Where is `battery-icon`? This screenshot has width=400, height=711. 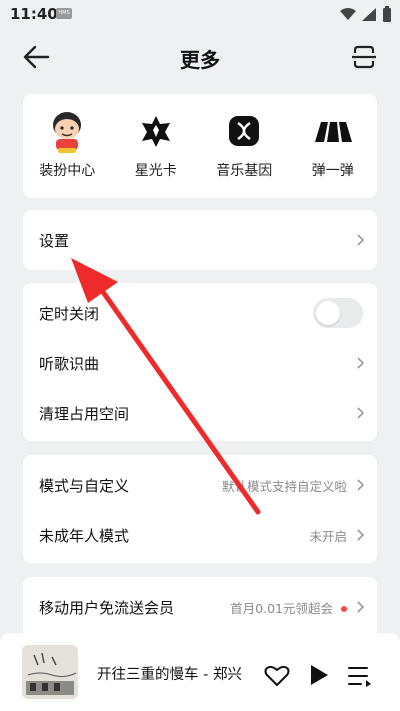 battery-icon is located at coordinates (387, 14).